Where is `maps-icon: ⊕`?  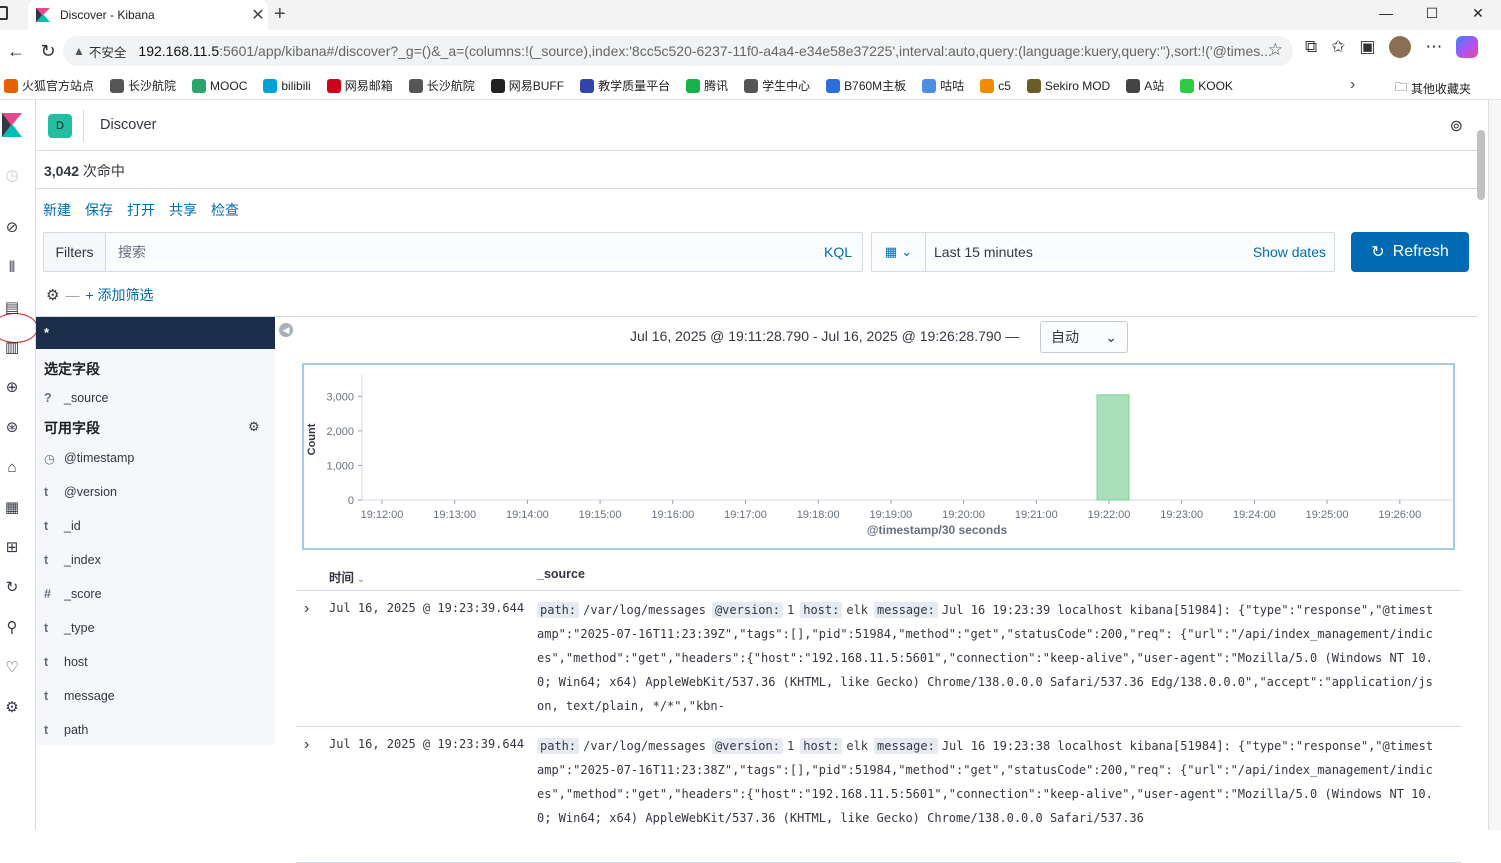 maps-icon: ⊕ is located at coordinates (12, 388).